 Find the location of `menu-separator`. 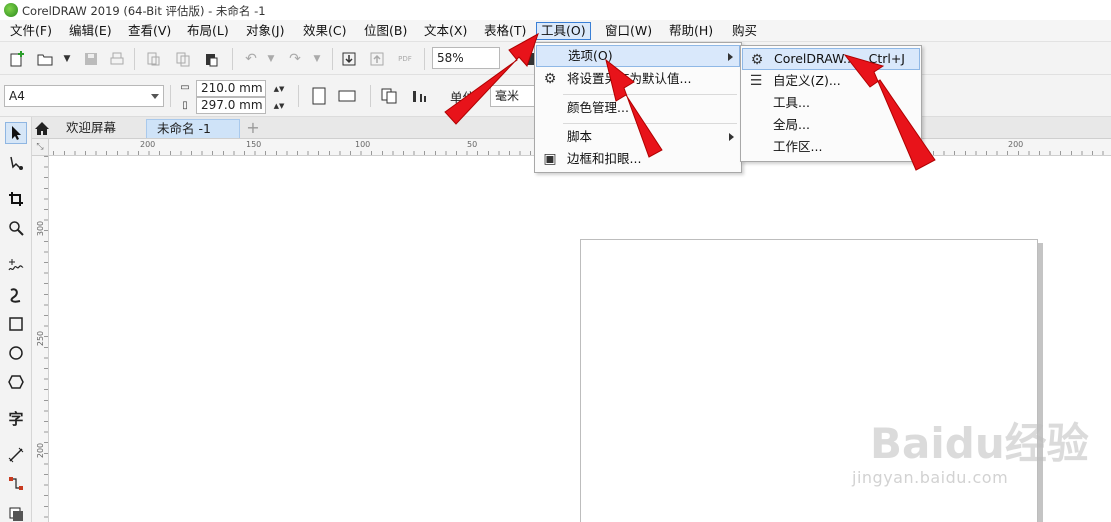

menu-separator is located at coordinates (650, 123).